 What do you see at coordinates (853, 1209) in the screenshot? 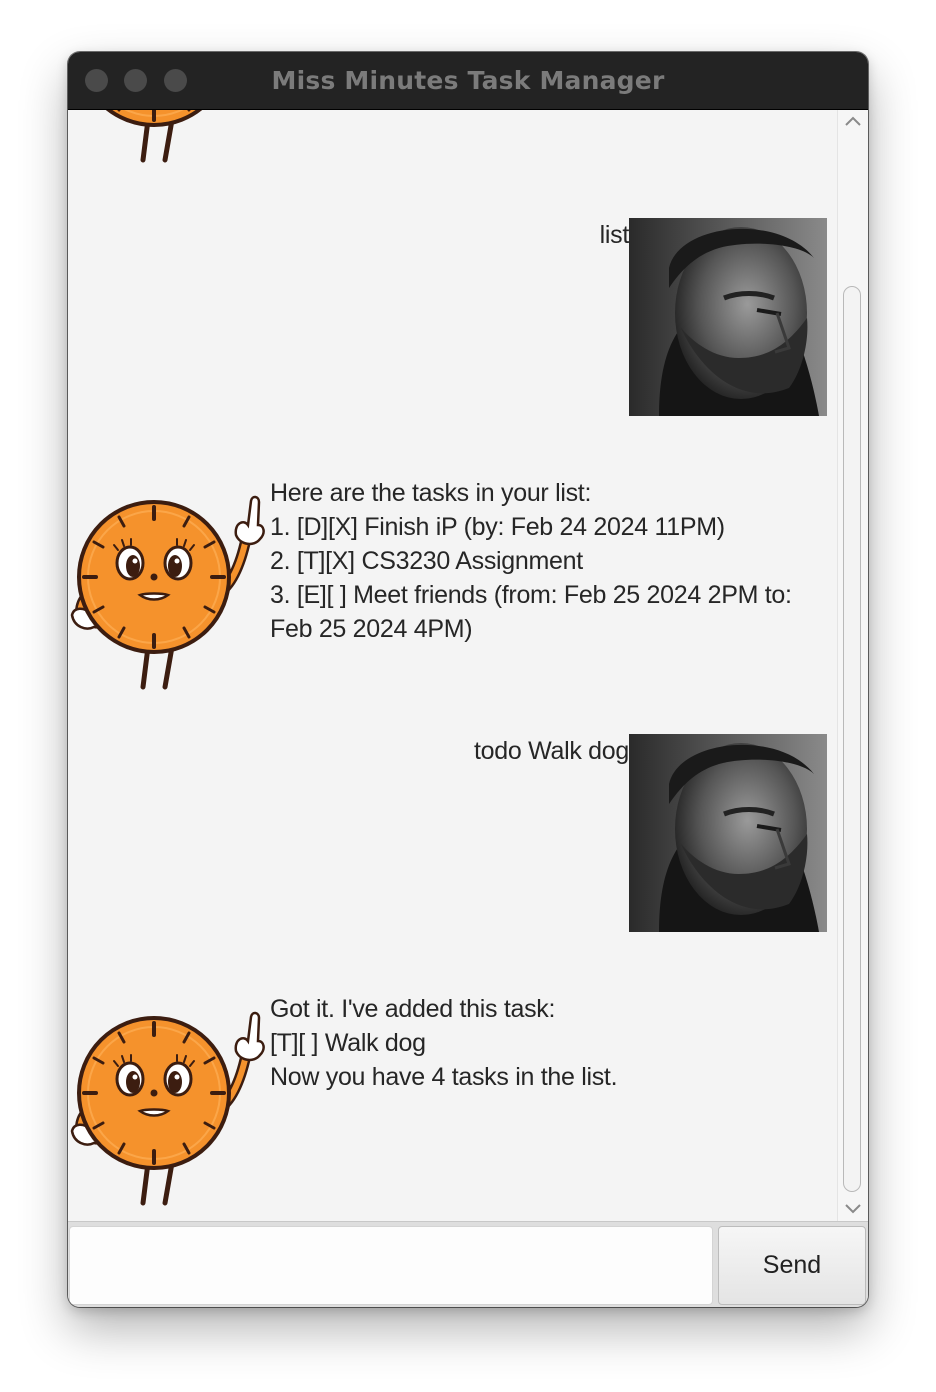
I see `chevron-down-icon` at bounding box center [853, 1209].